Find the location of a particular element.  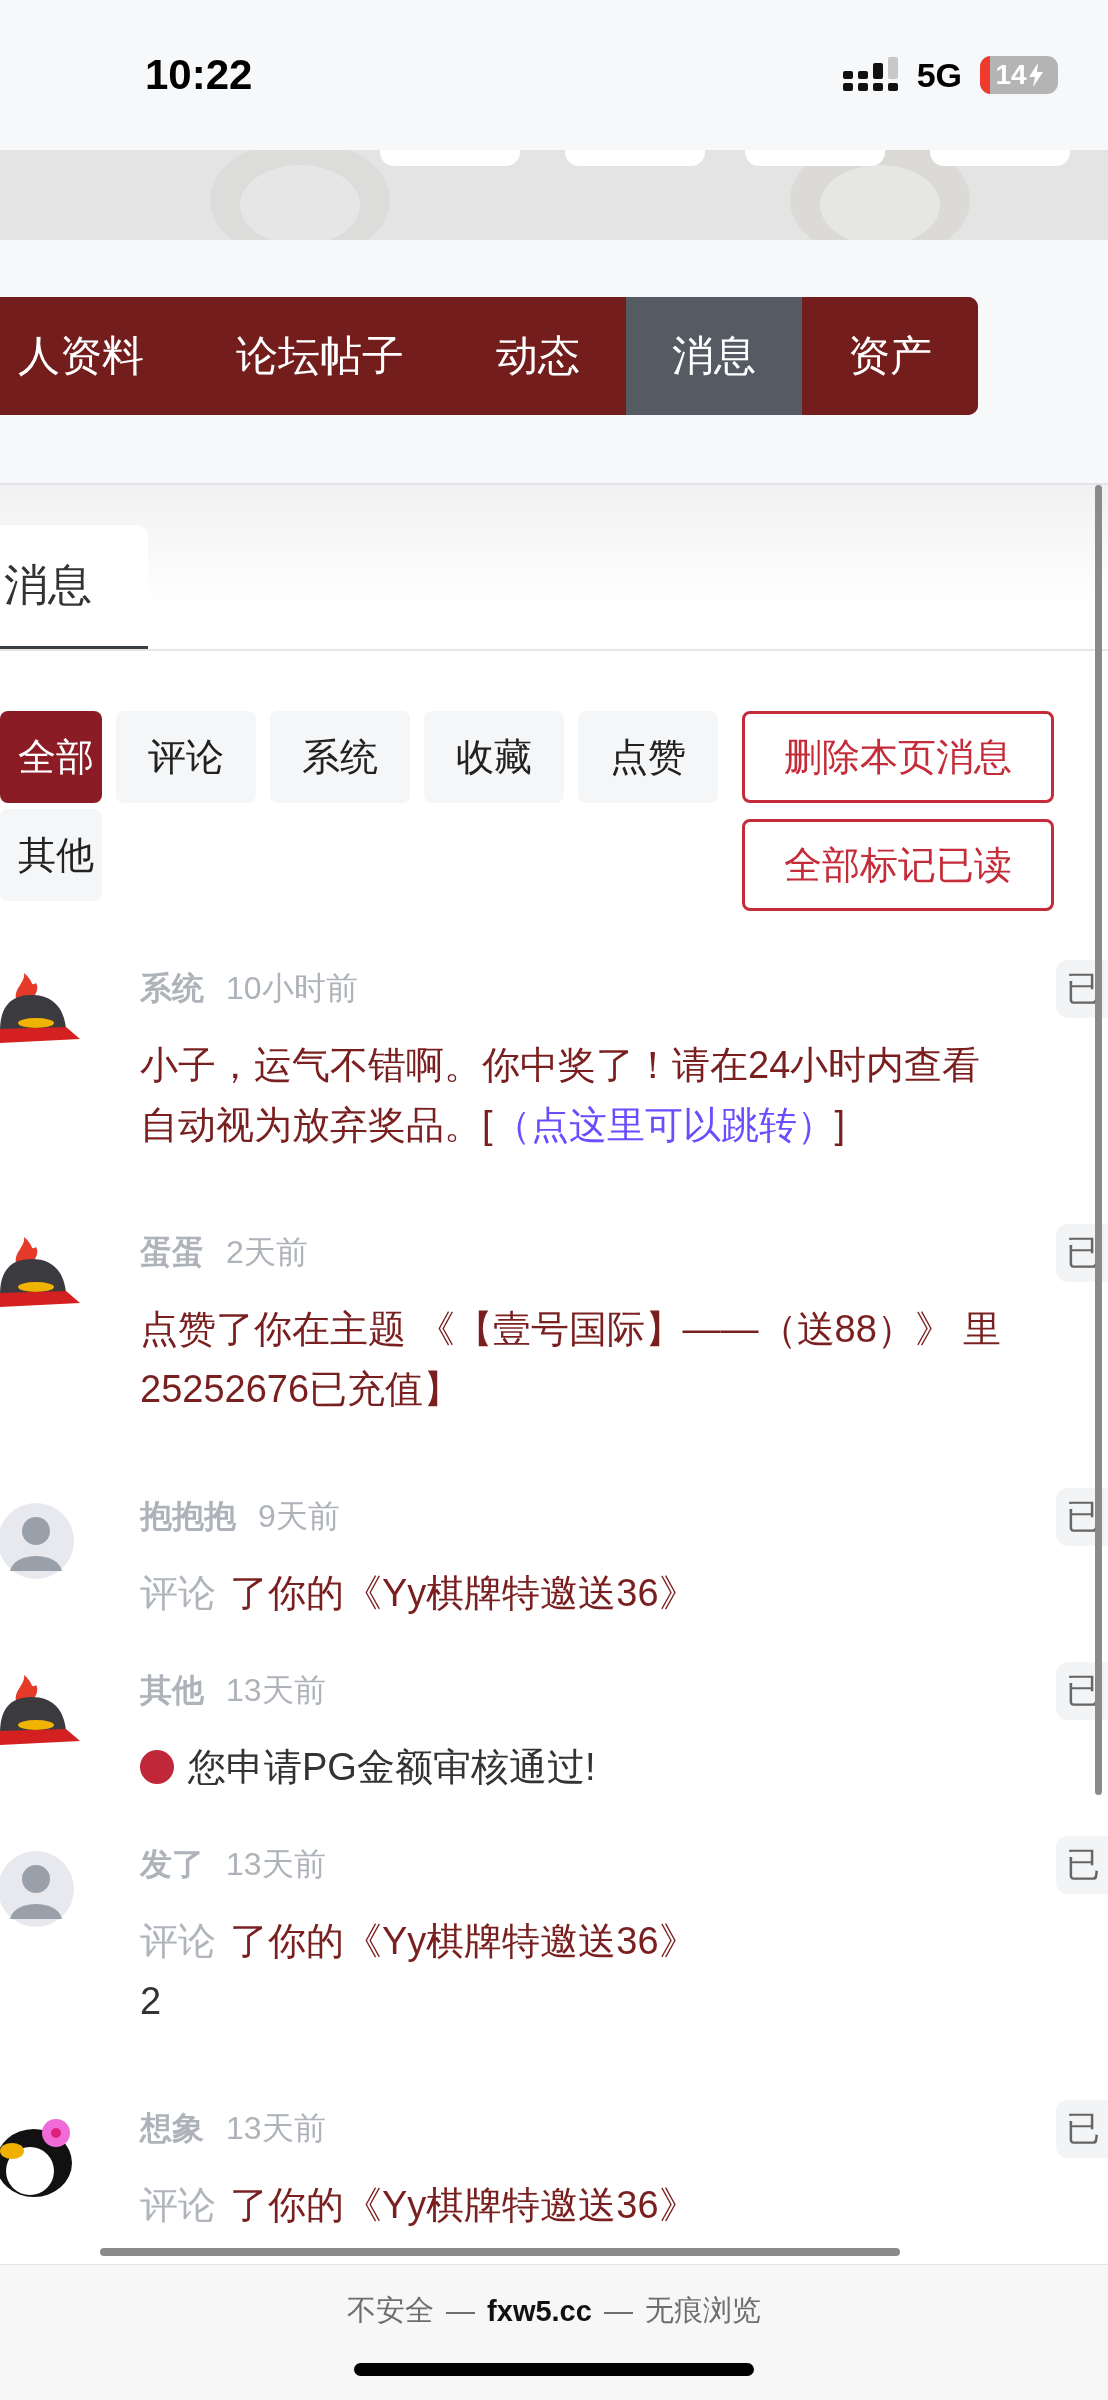

domain-text: fxw5.cc is located at coordinates (539, 2311).